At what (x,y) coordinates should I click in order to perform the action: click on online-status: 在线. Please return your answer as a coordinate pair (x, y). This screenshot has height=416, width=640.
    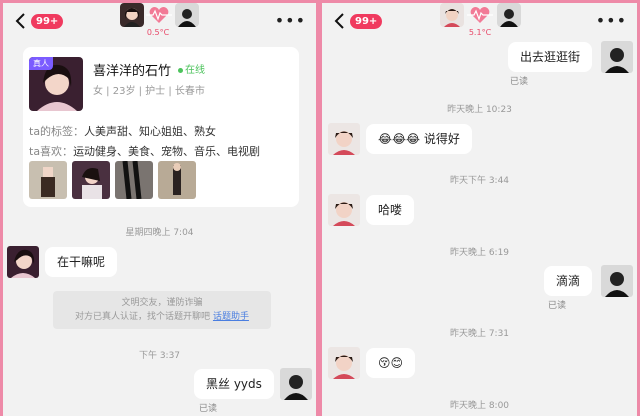
    Looking at the image, I should click on (191, 68).